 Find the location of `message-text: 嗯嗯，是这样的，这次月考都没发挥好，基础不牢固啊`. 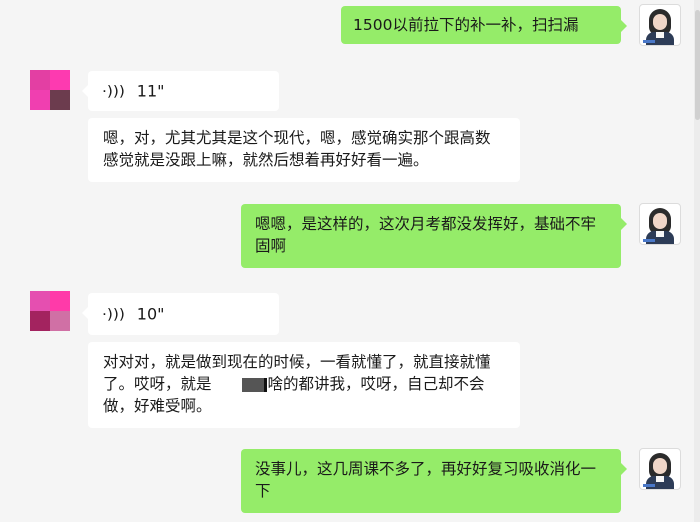

message-text: 嗯嗯，是这样的，这次月考都没发挥好，基础不牢固啊 is located at coordinates (426, 235).